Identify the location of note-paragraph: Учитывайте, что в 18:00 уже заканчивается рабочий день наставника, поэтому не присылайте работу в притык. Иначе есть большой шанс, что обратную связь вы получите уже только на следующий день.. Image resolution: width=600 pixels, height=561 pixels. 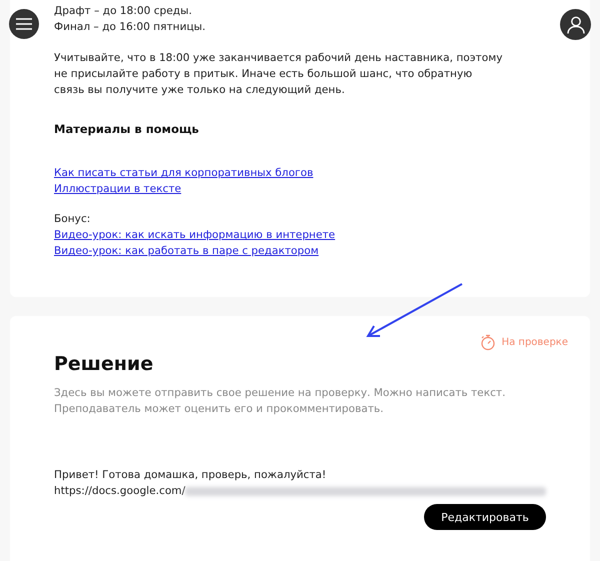
(279, 74).